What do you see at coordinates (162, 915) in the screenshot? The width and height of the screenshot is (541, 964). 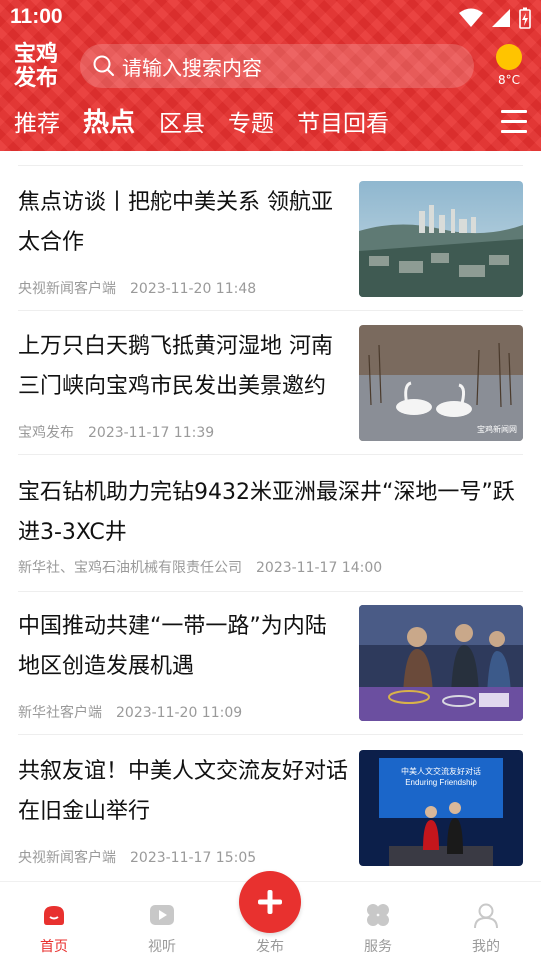 I see `play-icon` at bounding box center [162, 915].